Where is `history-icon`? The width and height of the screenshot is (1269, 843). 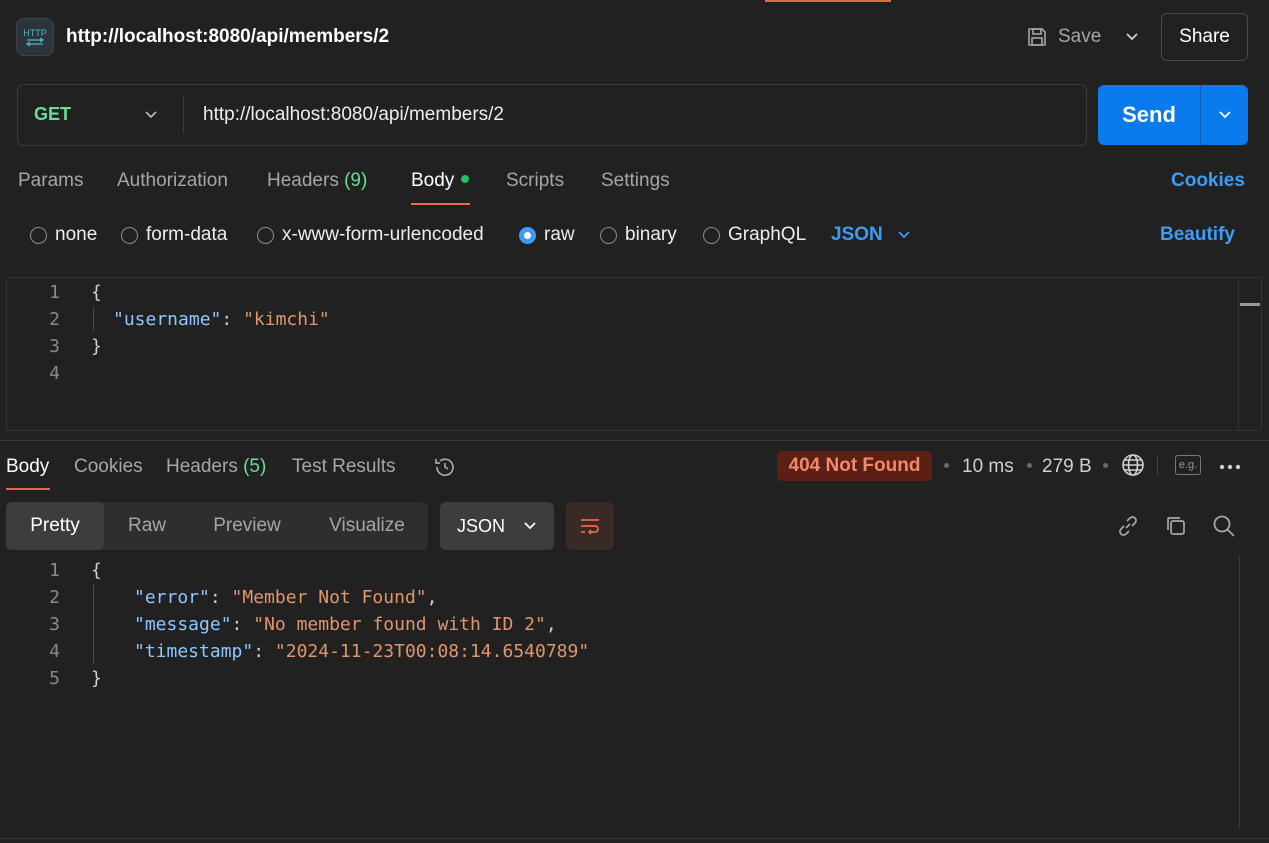
history-icon is located at coordinates (445, 467).